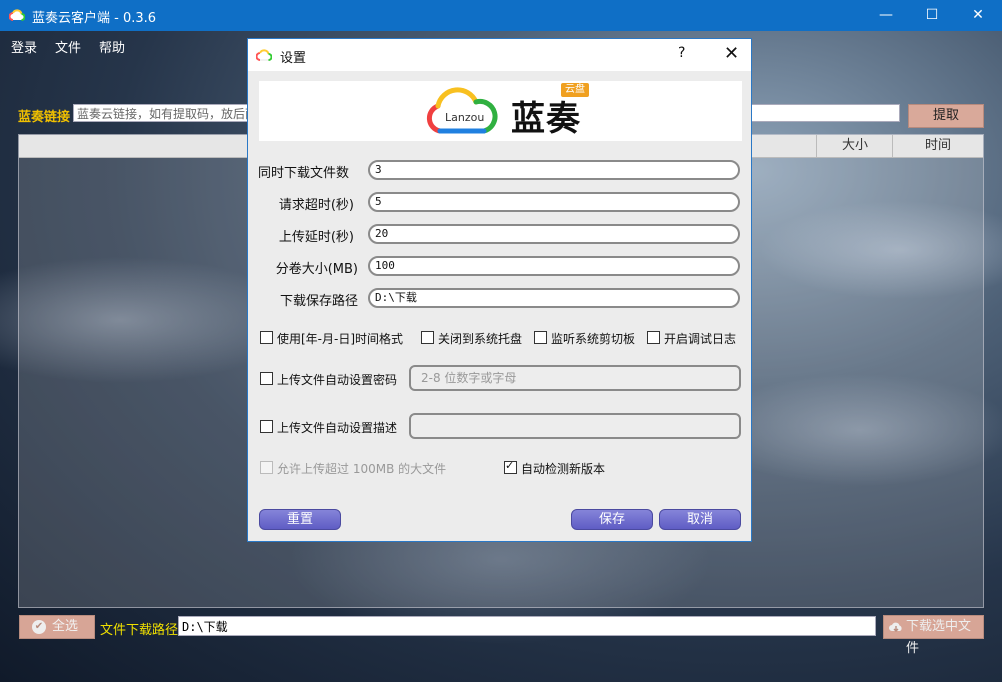 This screenshot has height=682, width=1002. Describe the element at coordinates (480, 339) in the screenshot. I see `close-to-tray-label: 关闭到系统托盘` at that location.